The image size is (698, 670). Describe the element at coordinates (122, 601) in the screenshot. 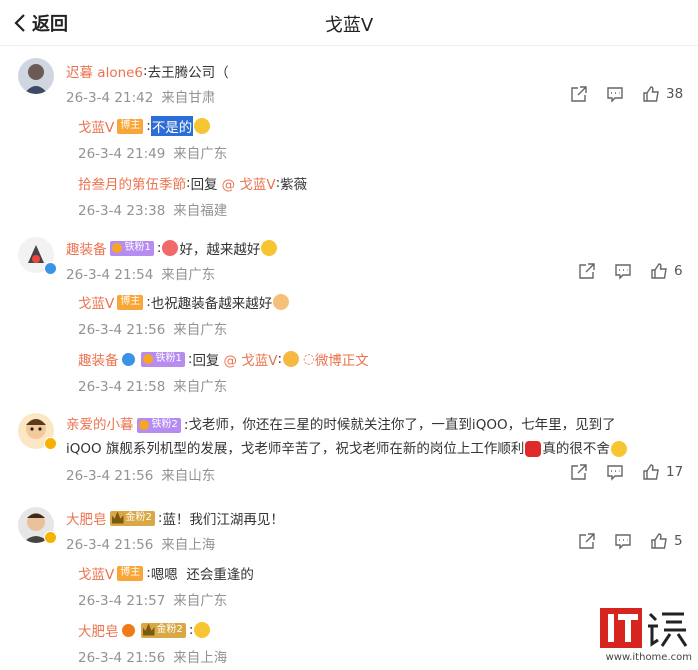

I see `timestamp: 26-3-4 21:57` at that location.